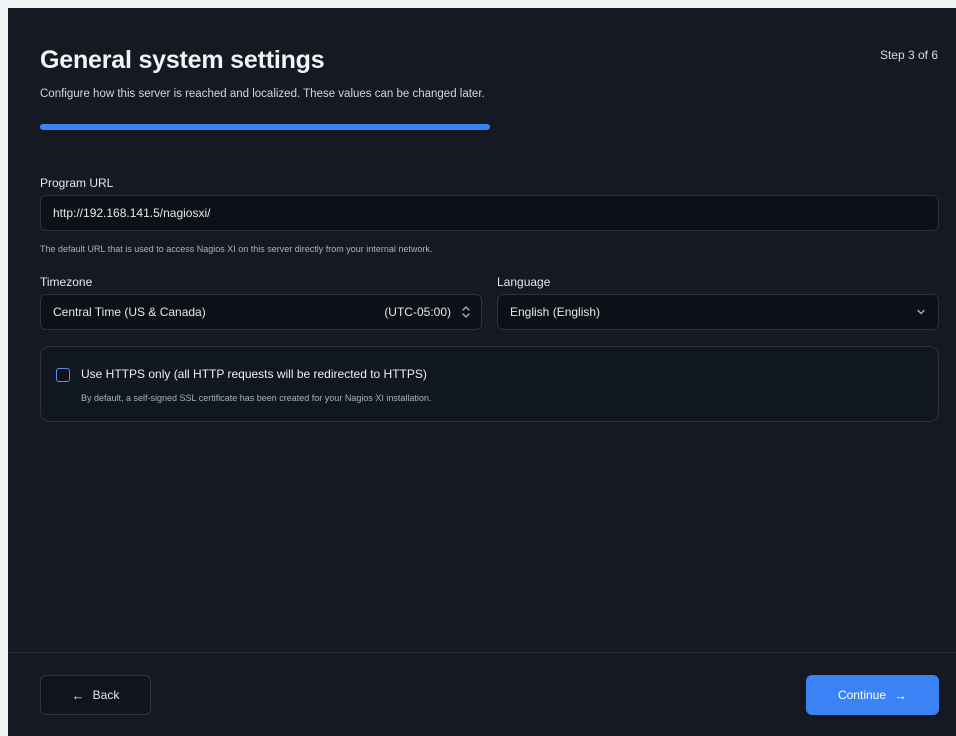  I want to click on language-select: English (English), so click(718, 312).